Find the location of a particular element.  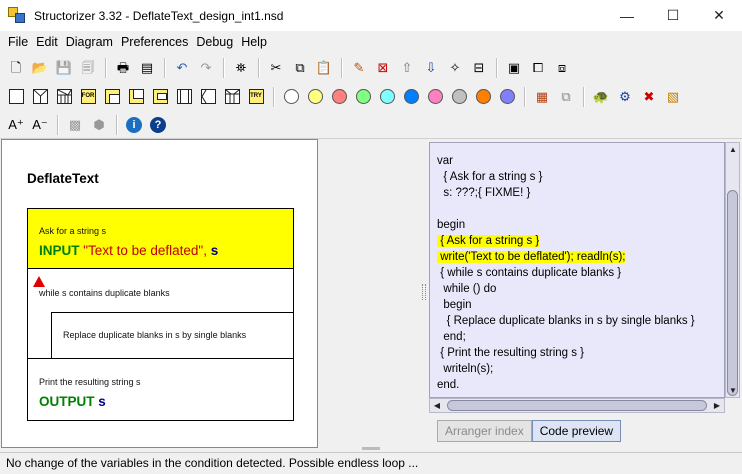

analyser-button: ▦ is located at coordinates (542, 97).